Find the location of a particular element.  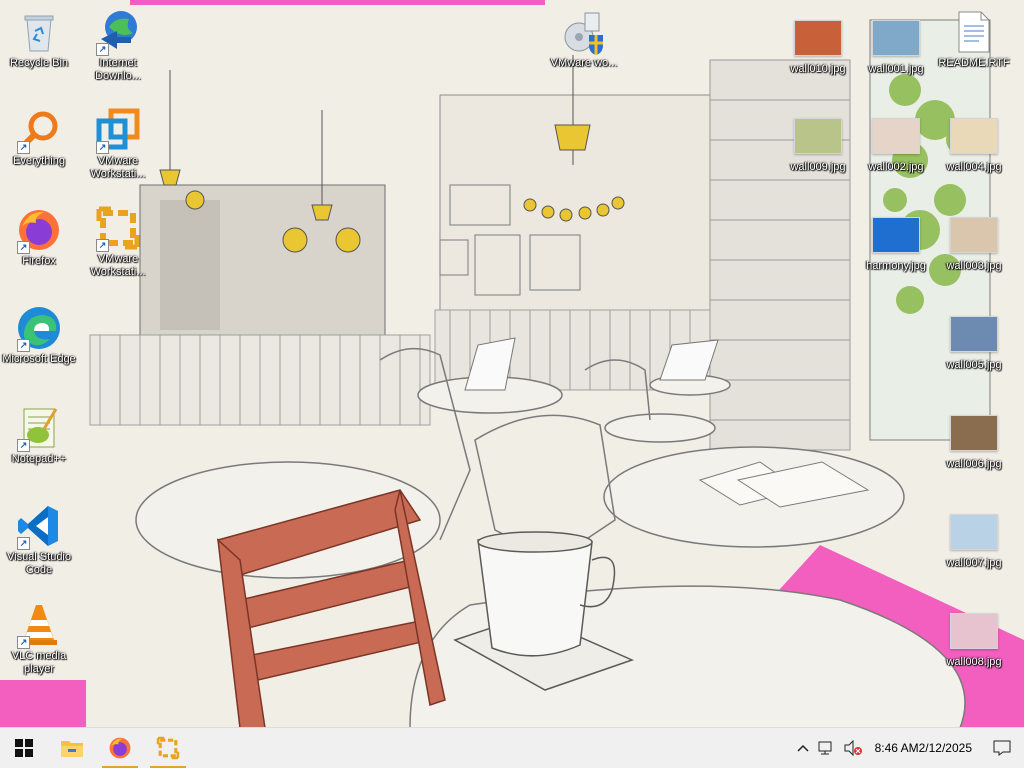

firefox-icon: ↗ is located at coordinates (39, 230).